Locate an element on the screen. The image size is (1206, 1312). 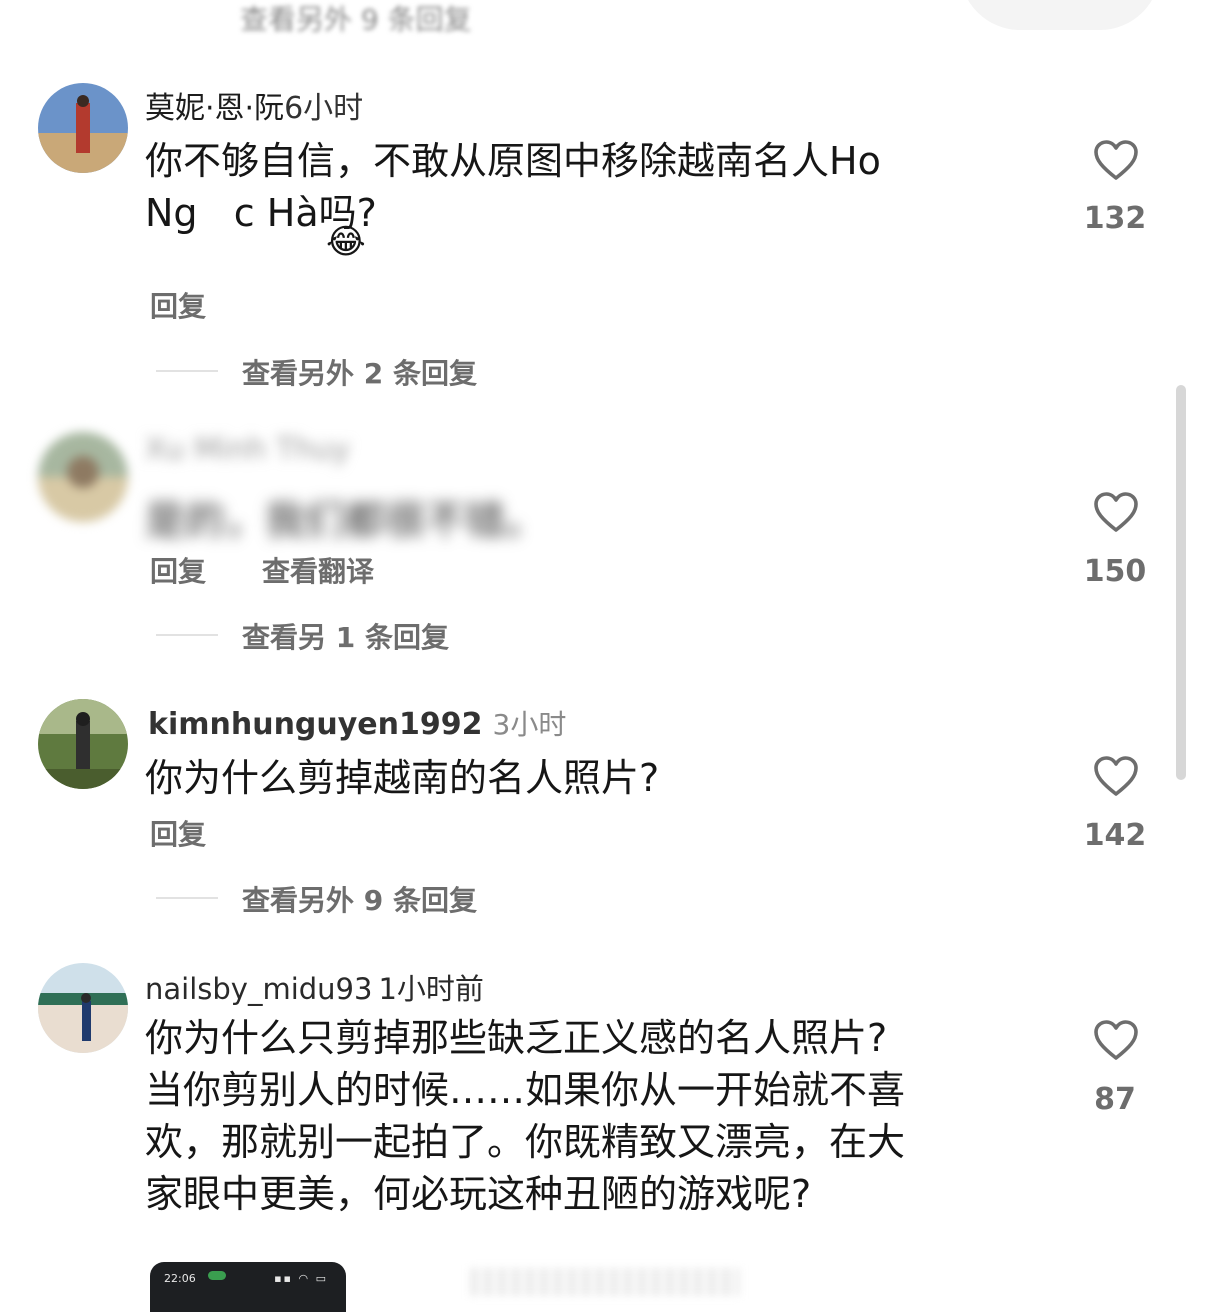
username: 莫妮·恩·阮 is located at coordinates (214, 108).